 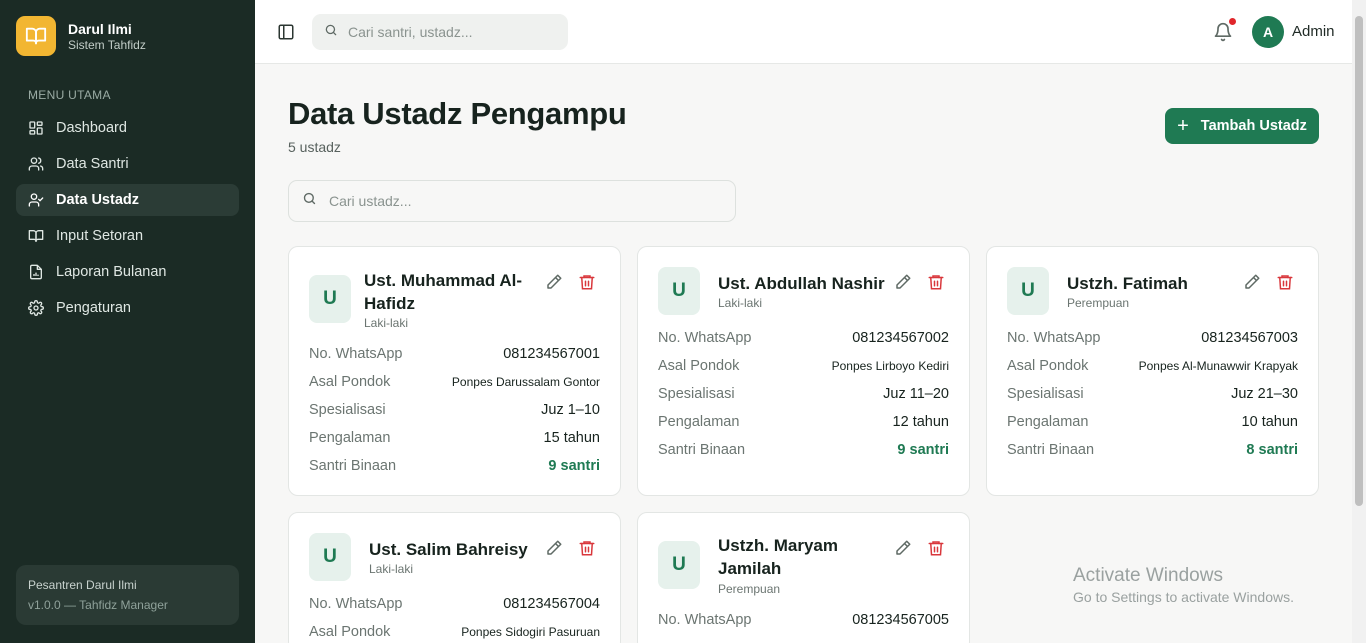 I want to click on sidebar-item-laporan-bulanan: Laporan Bulanan, so click(x=127, y=272).